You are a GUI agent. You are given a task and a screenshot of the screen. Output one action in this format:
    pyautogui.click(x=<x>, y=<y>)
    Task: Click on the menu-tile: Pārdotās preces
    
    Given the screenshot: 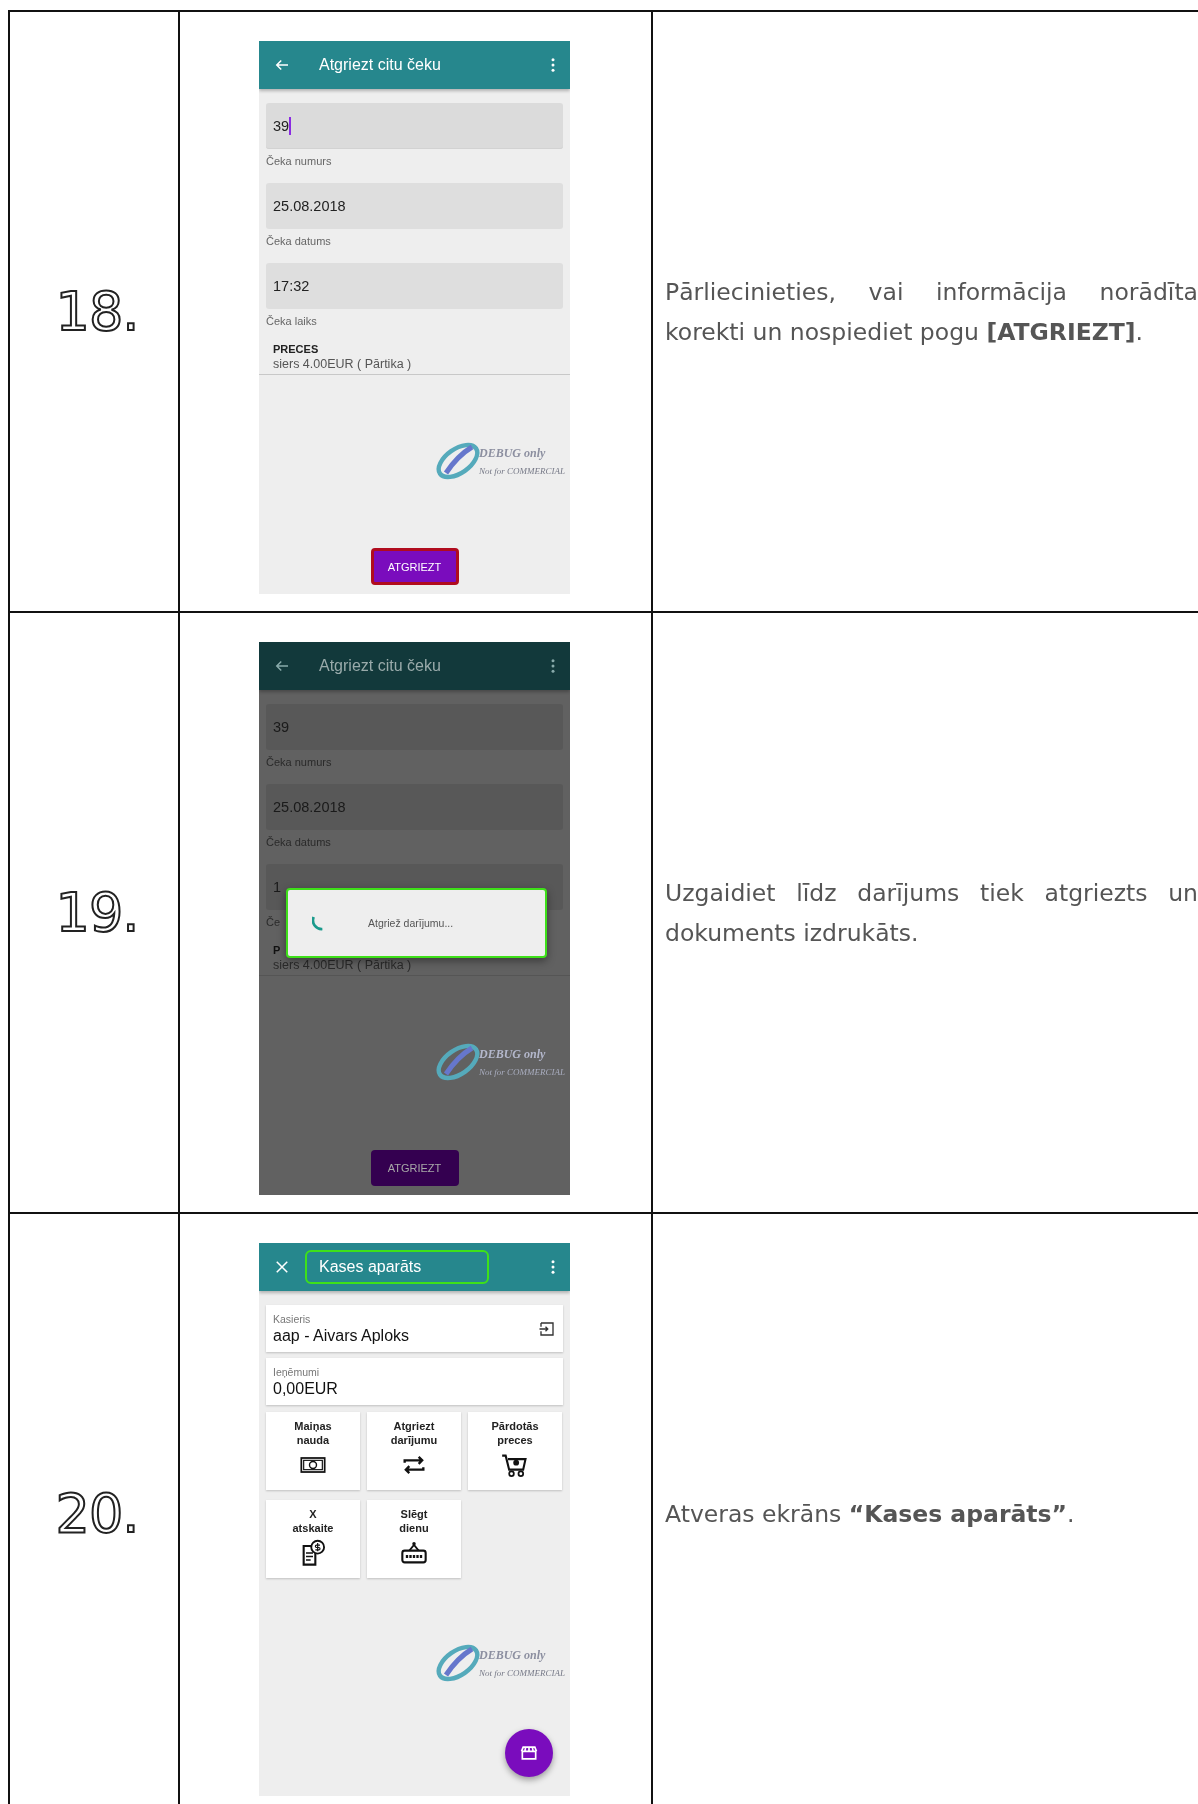 What is the action you would take?
    pyautogui.click(x=515, y=1451)
    